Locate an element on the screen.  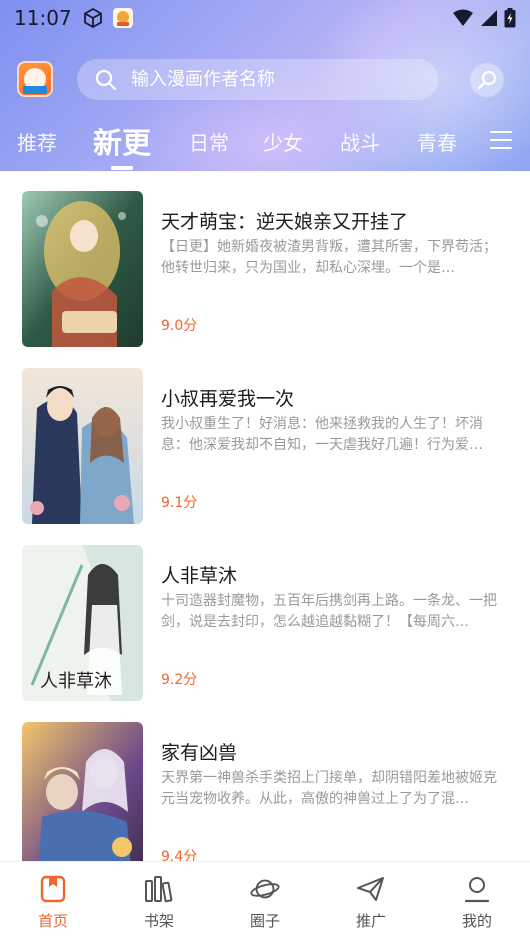
nav-home: 首页 is located at coordinates (53, 902).